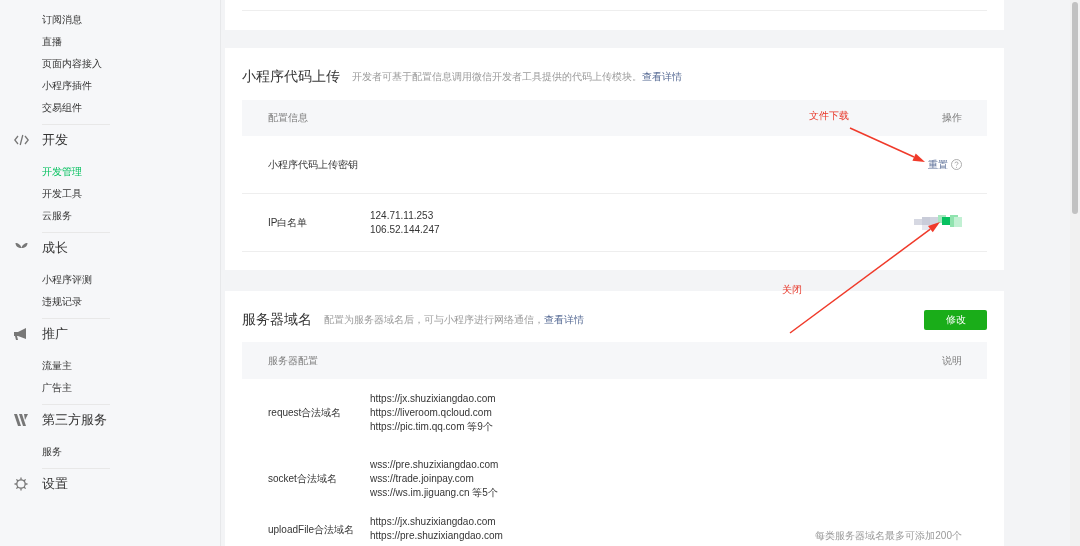  What do you see at coordinates (497, 77) in the screenshot?
I see `section-description: 开发者可基于配置信息调用微信开发者工具提供的代码上传模块。` at bounding box center [497, 77].